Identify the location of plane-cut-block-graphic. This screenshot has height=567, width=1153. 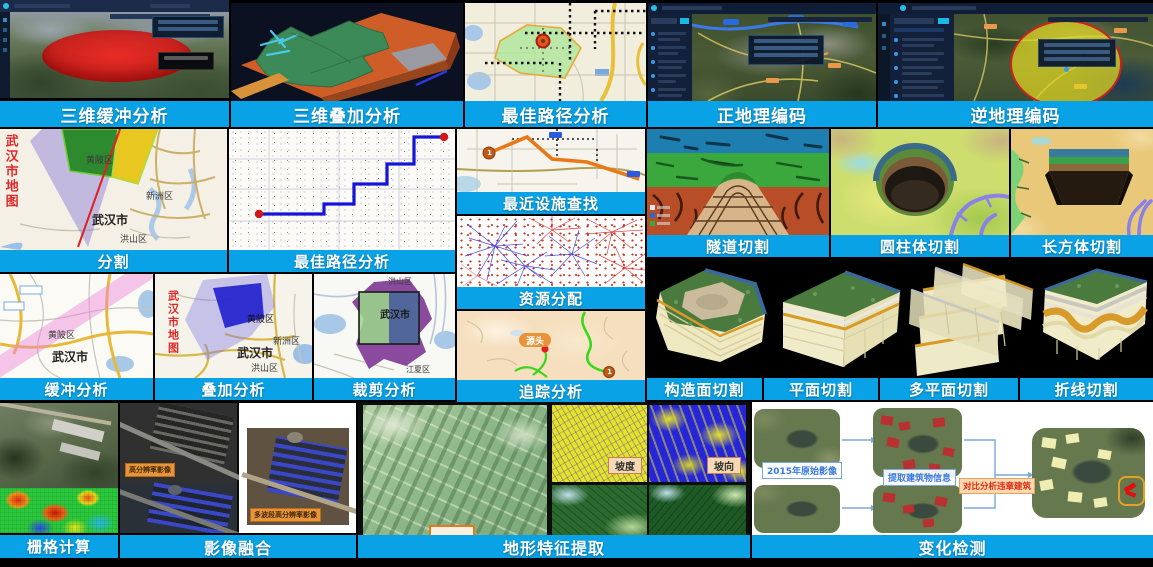
(841, 318).